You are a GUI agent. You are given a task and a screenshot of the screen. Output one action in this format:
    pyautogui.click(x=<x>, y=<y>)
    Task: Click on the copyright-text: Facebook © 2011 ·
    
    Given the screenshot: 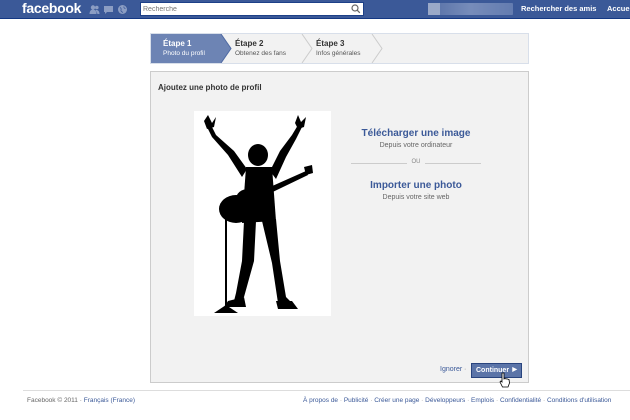 What is the action you would take?
    pyautogui.click(x=54, y=400)
    